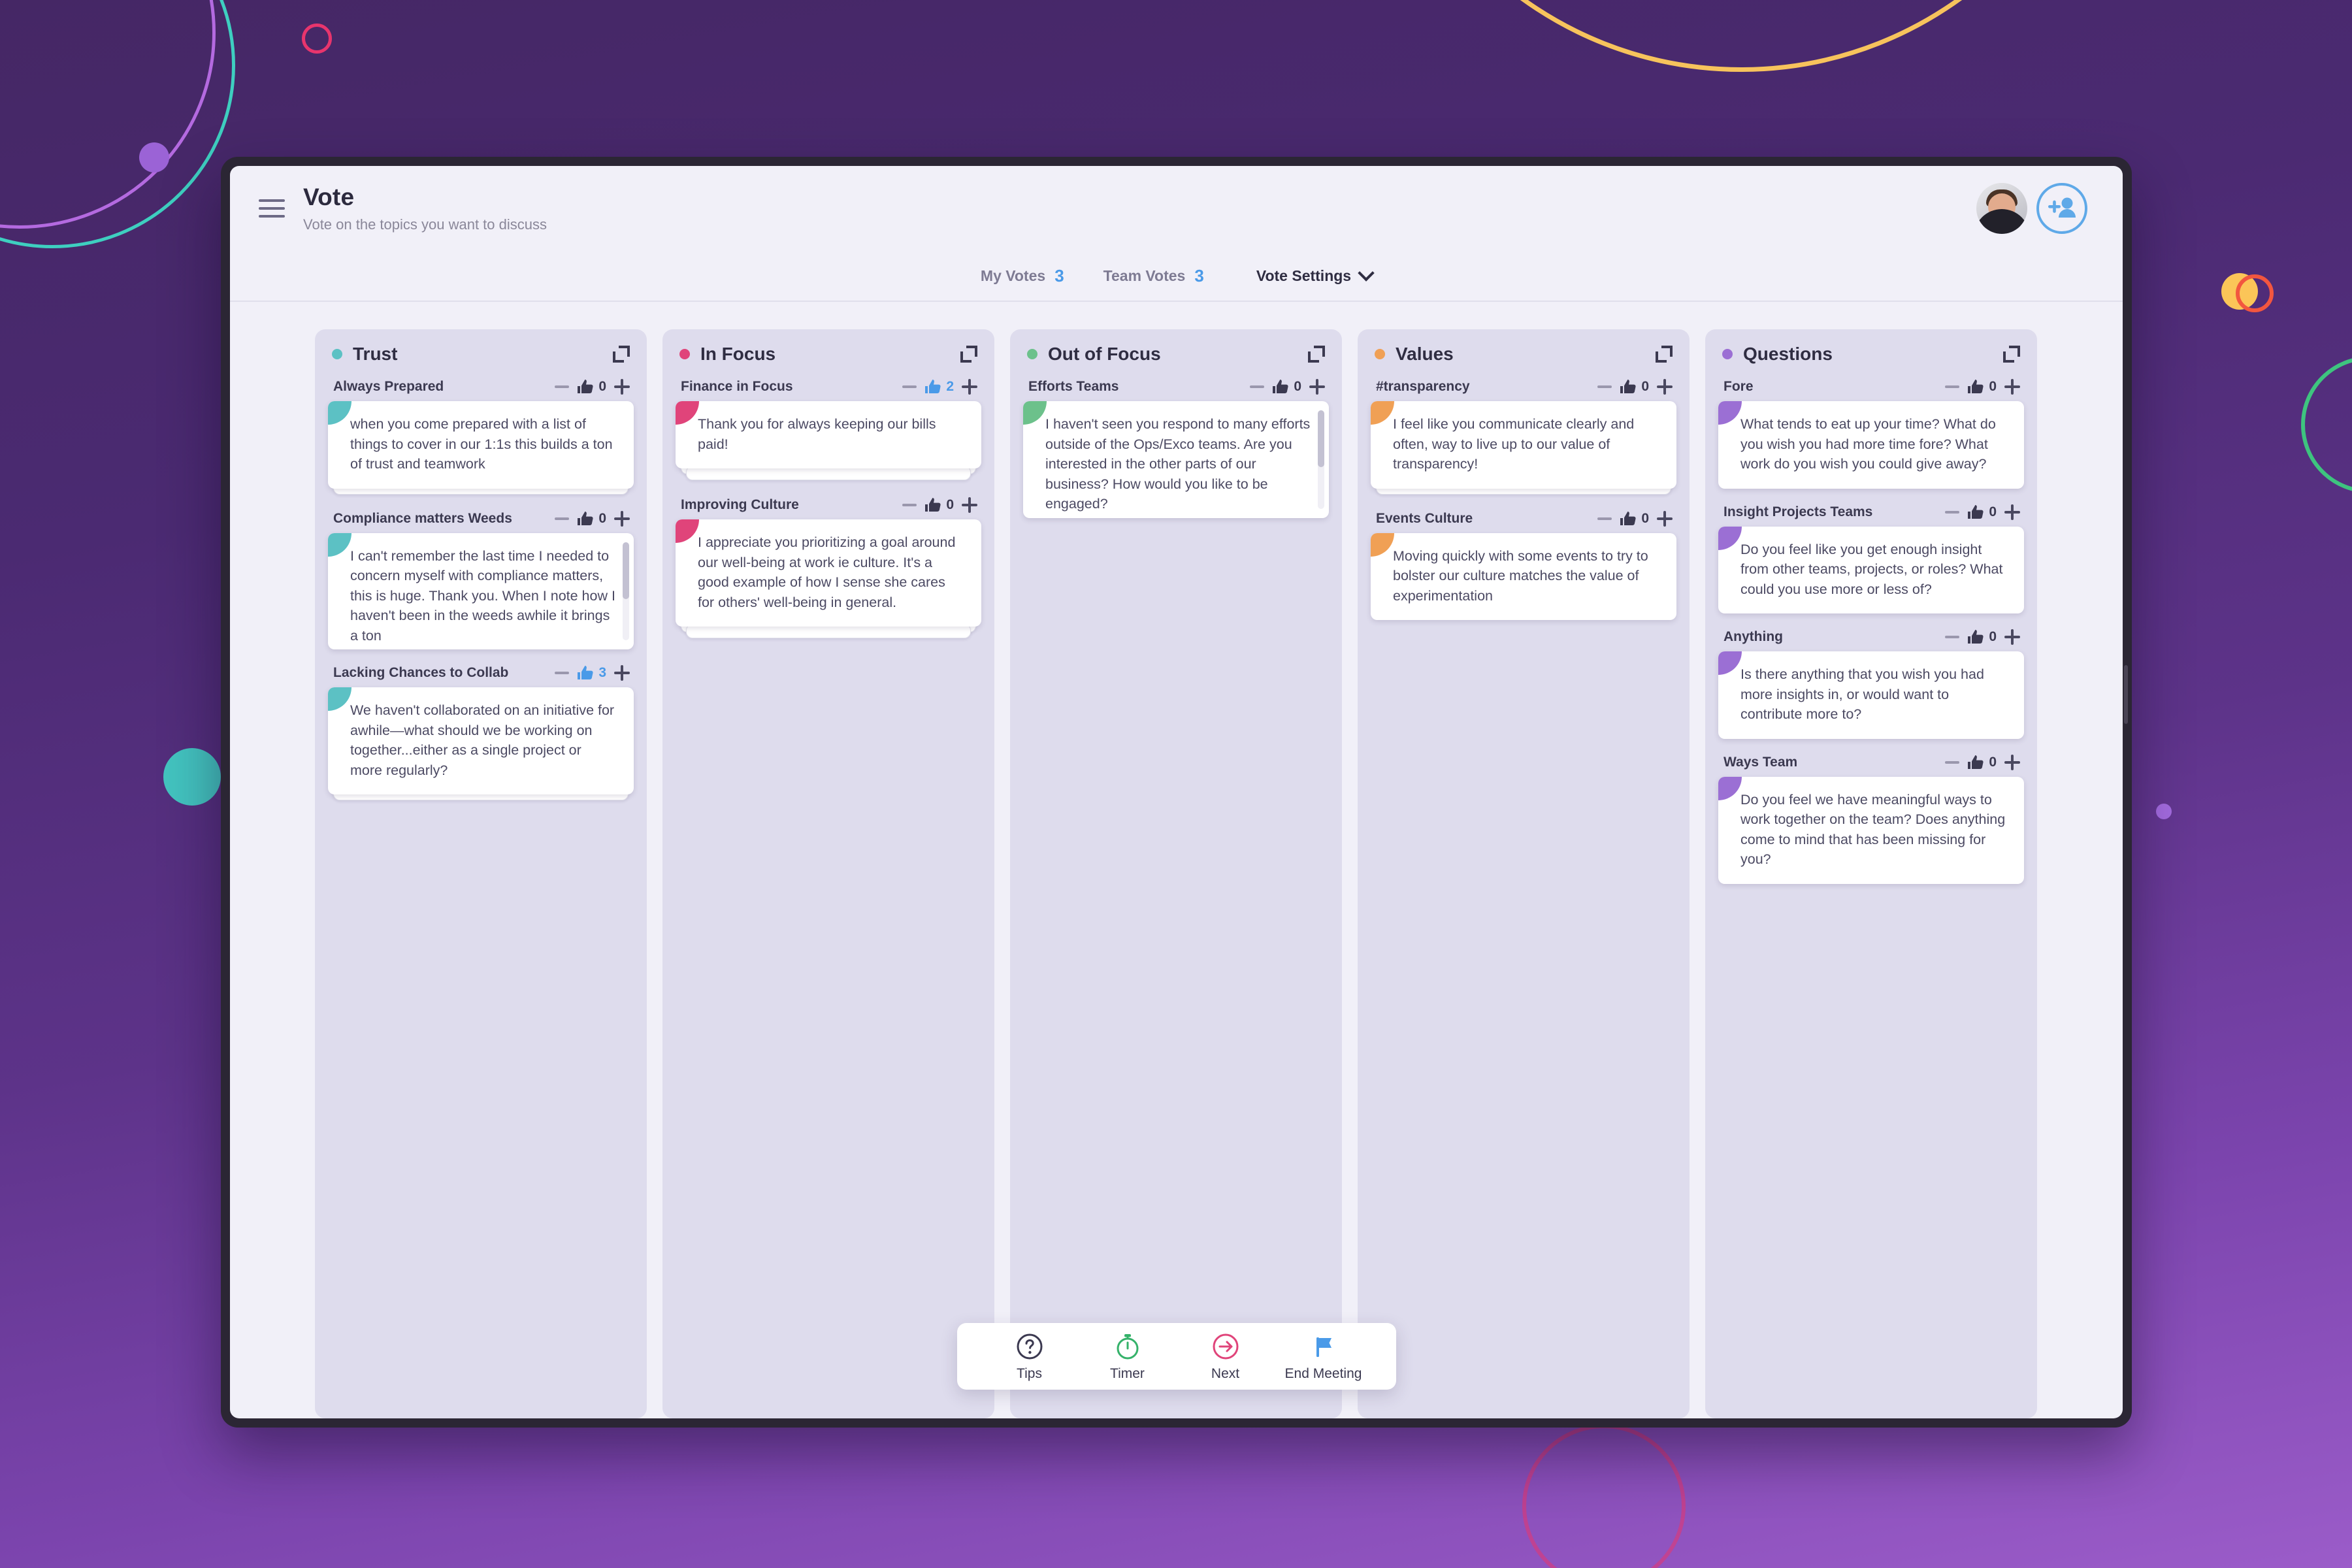 This screenshot has height=1568, width=2352. What do you see at coordinates (2061, 208) in the screenshot?
I see `add-person-button` at bounding box center [2061, 208].